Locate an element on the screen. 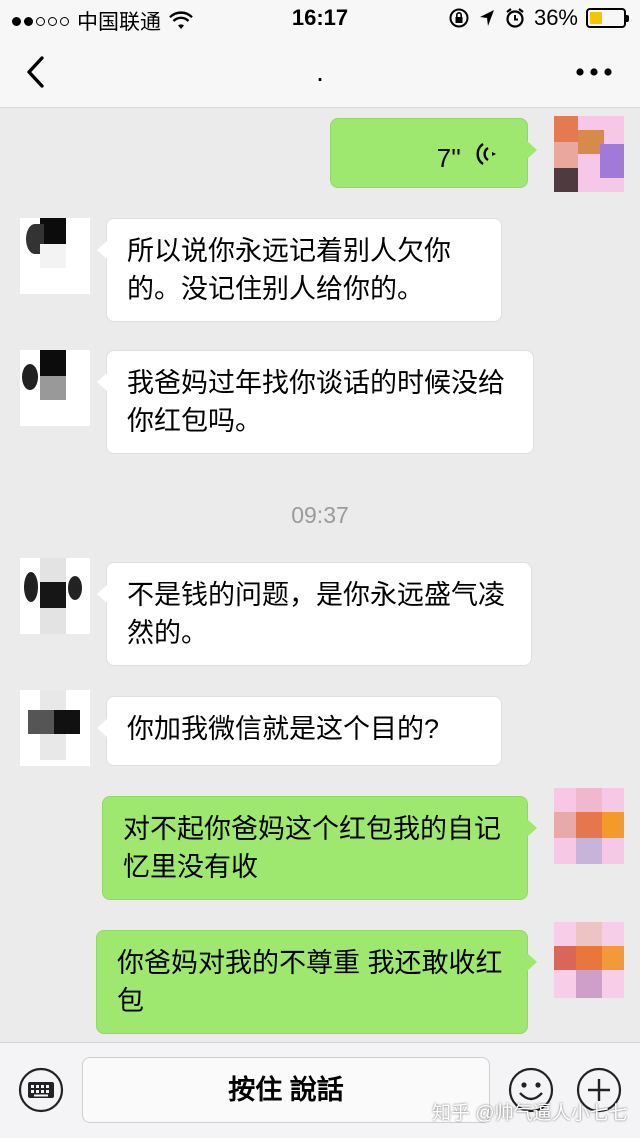  message-text: 你爸妈对我的不尊重 我还敢收红包 is located at coordinates (310, 982).